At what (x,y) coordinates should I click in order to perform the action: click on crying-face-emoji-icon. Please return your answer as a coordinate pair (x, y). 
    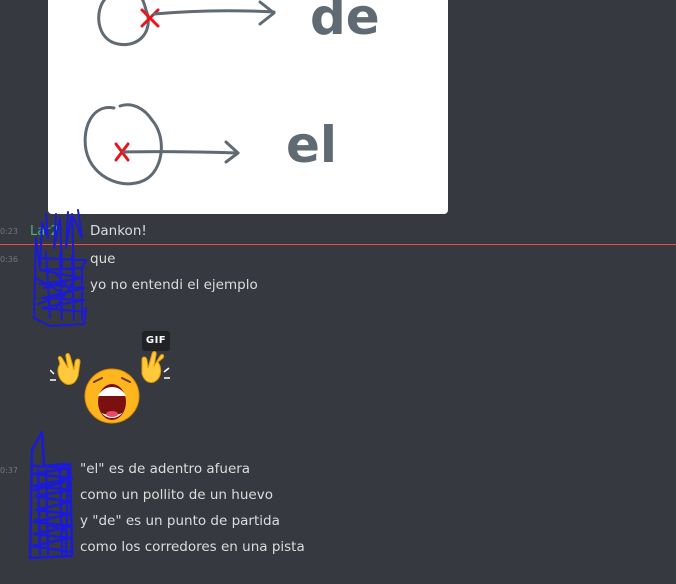
    Looking at the image, I should click on (110, 390).